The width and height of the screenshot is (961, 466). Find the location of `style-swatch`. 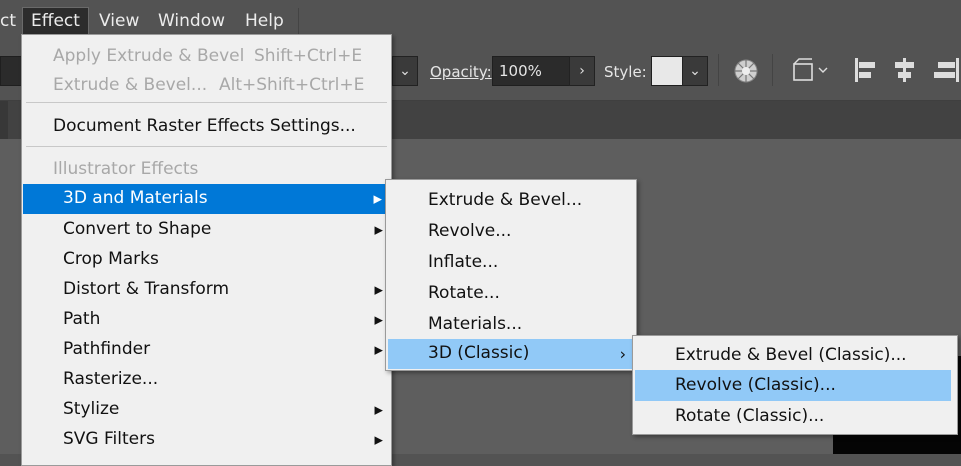

style-swatch is located at coordinates (667, 71).